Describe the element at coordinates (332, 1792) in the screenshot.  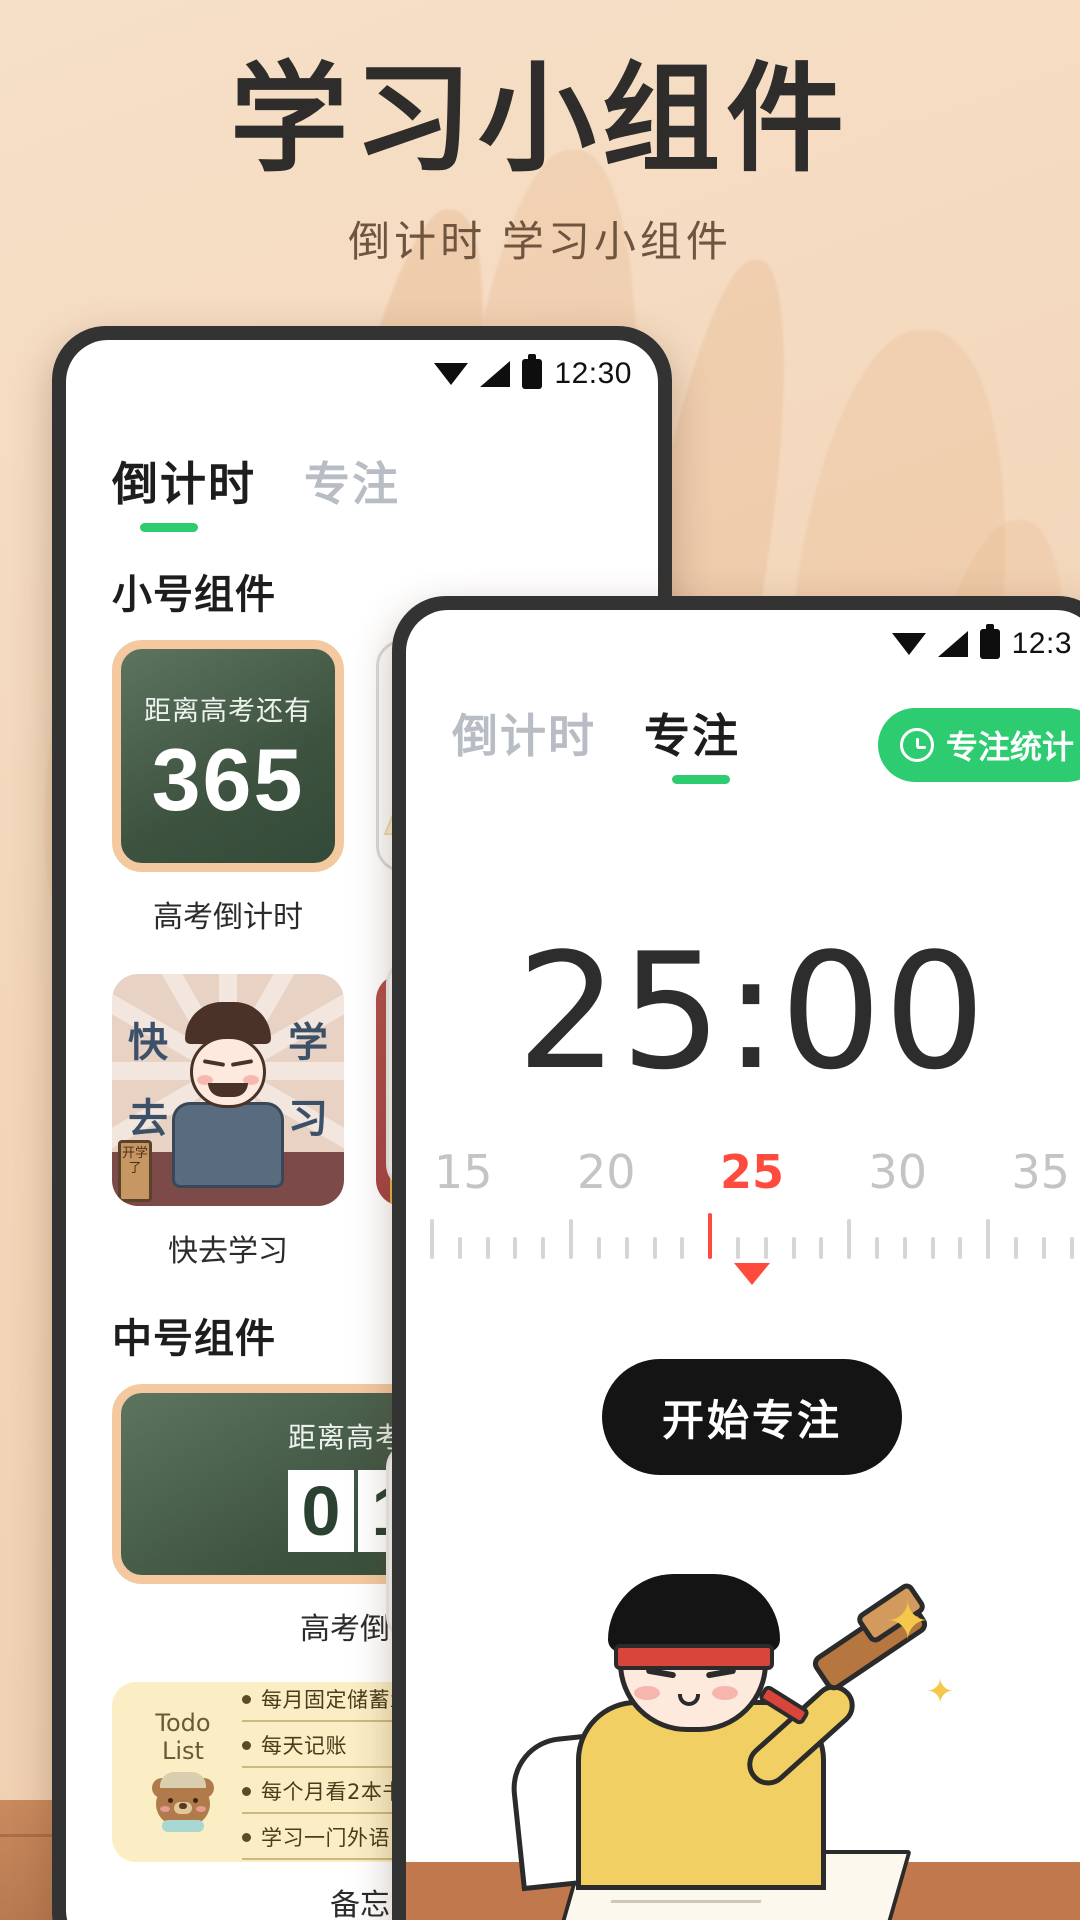
I see `todo-item-text: 每个月看2本书` at that location.